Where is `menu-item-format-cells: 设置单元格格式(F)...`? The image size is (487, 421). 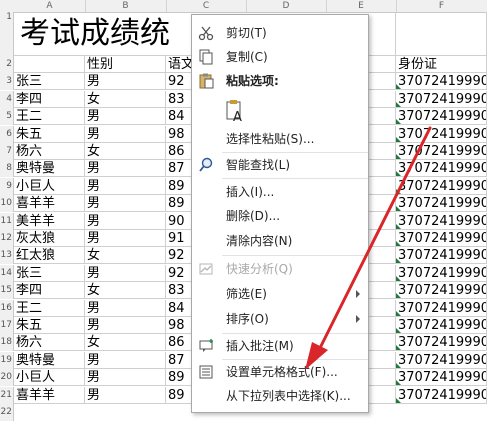 menu-item-format-cells: 设置单元格格式(F)... is located at coordinates (280, 372).